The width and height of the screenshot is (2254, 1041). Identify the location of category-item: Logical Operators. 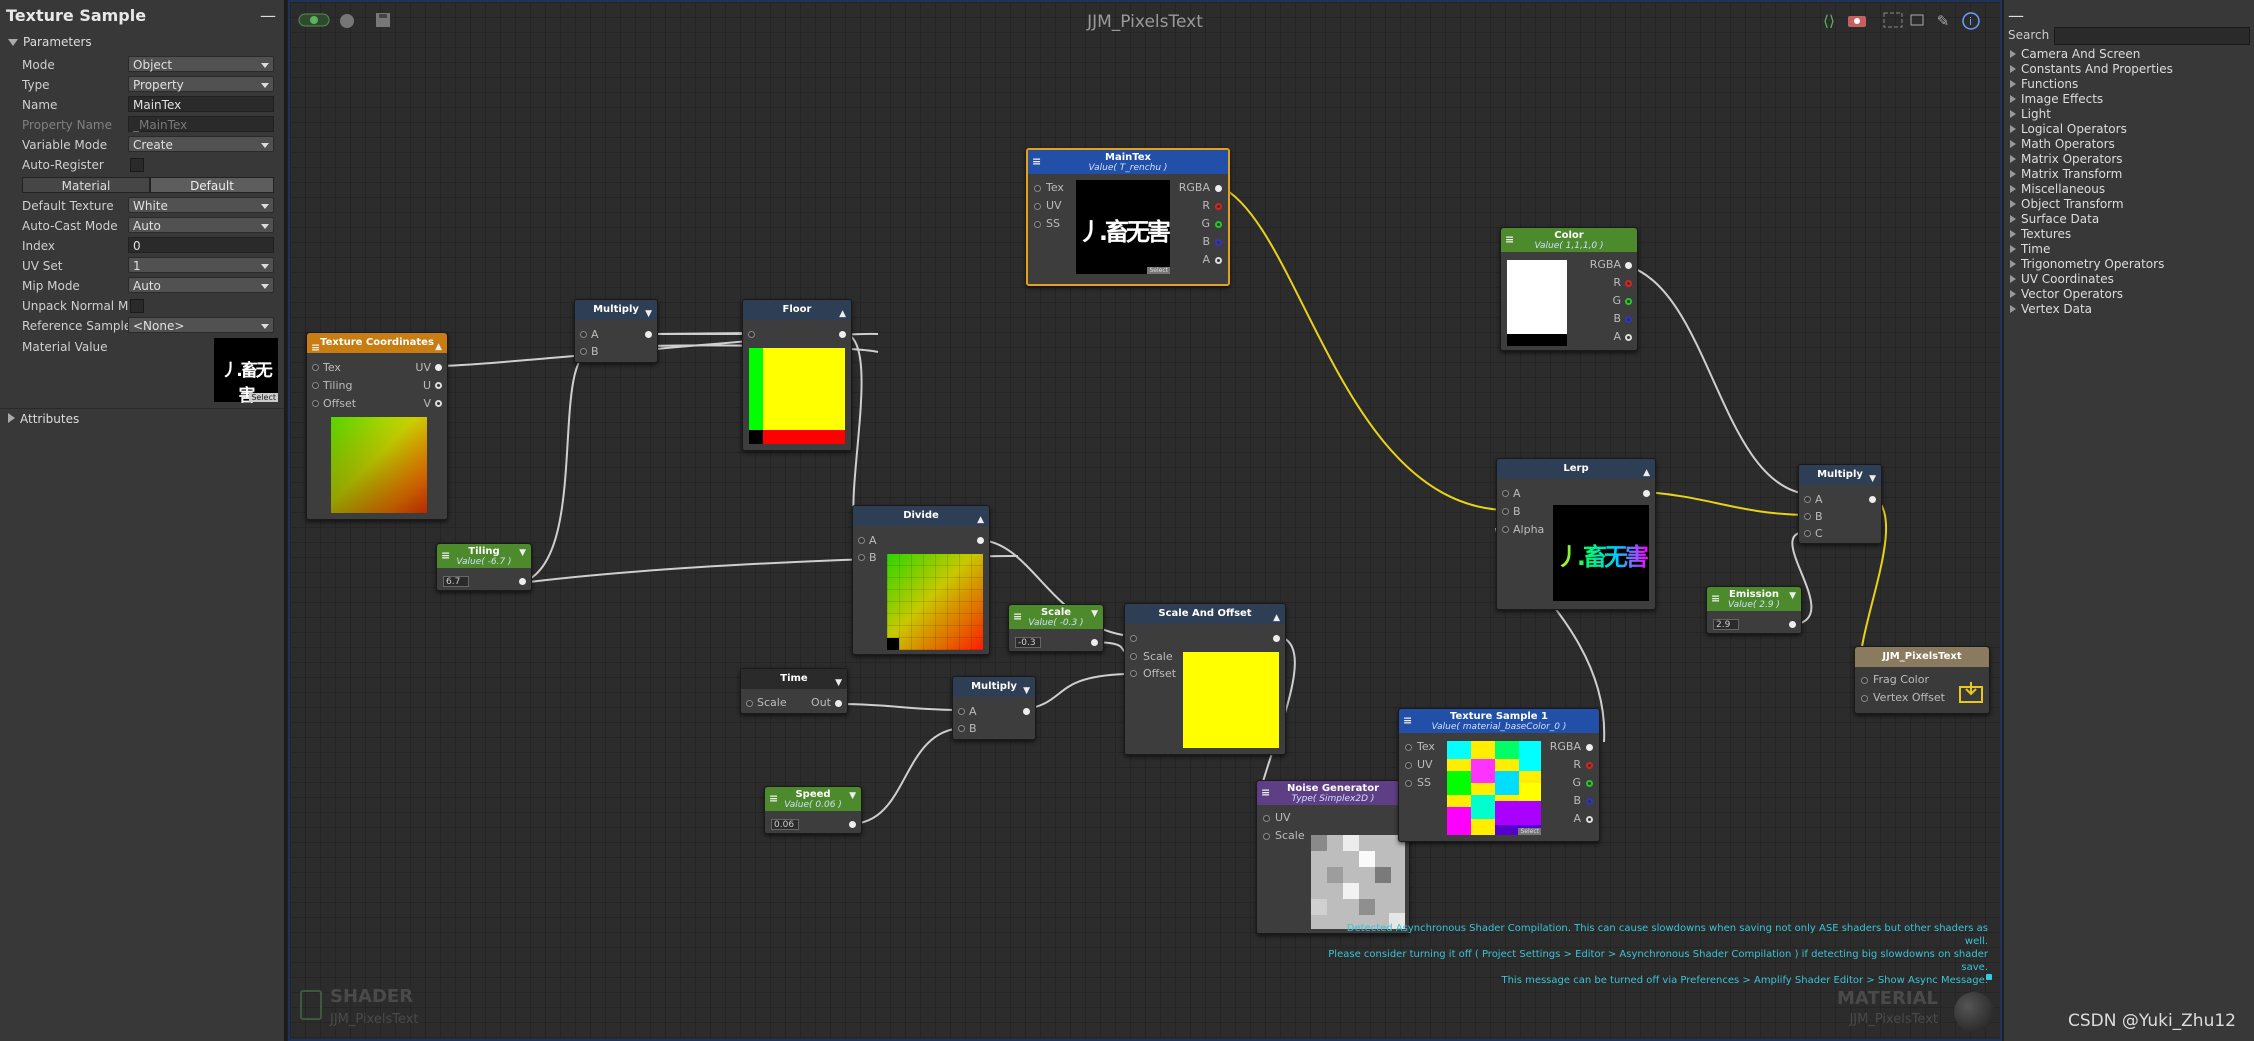
(2068, 129).